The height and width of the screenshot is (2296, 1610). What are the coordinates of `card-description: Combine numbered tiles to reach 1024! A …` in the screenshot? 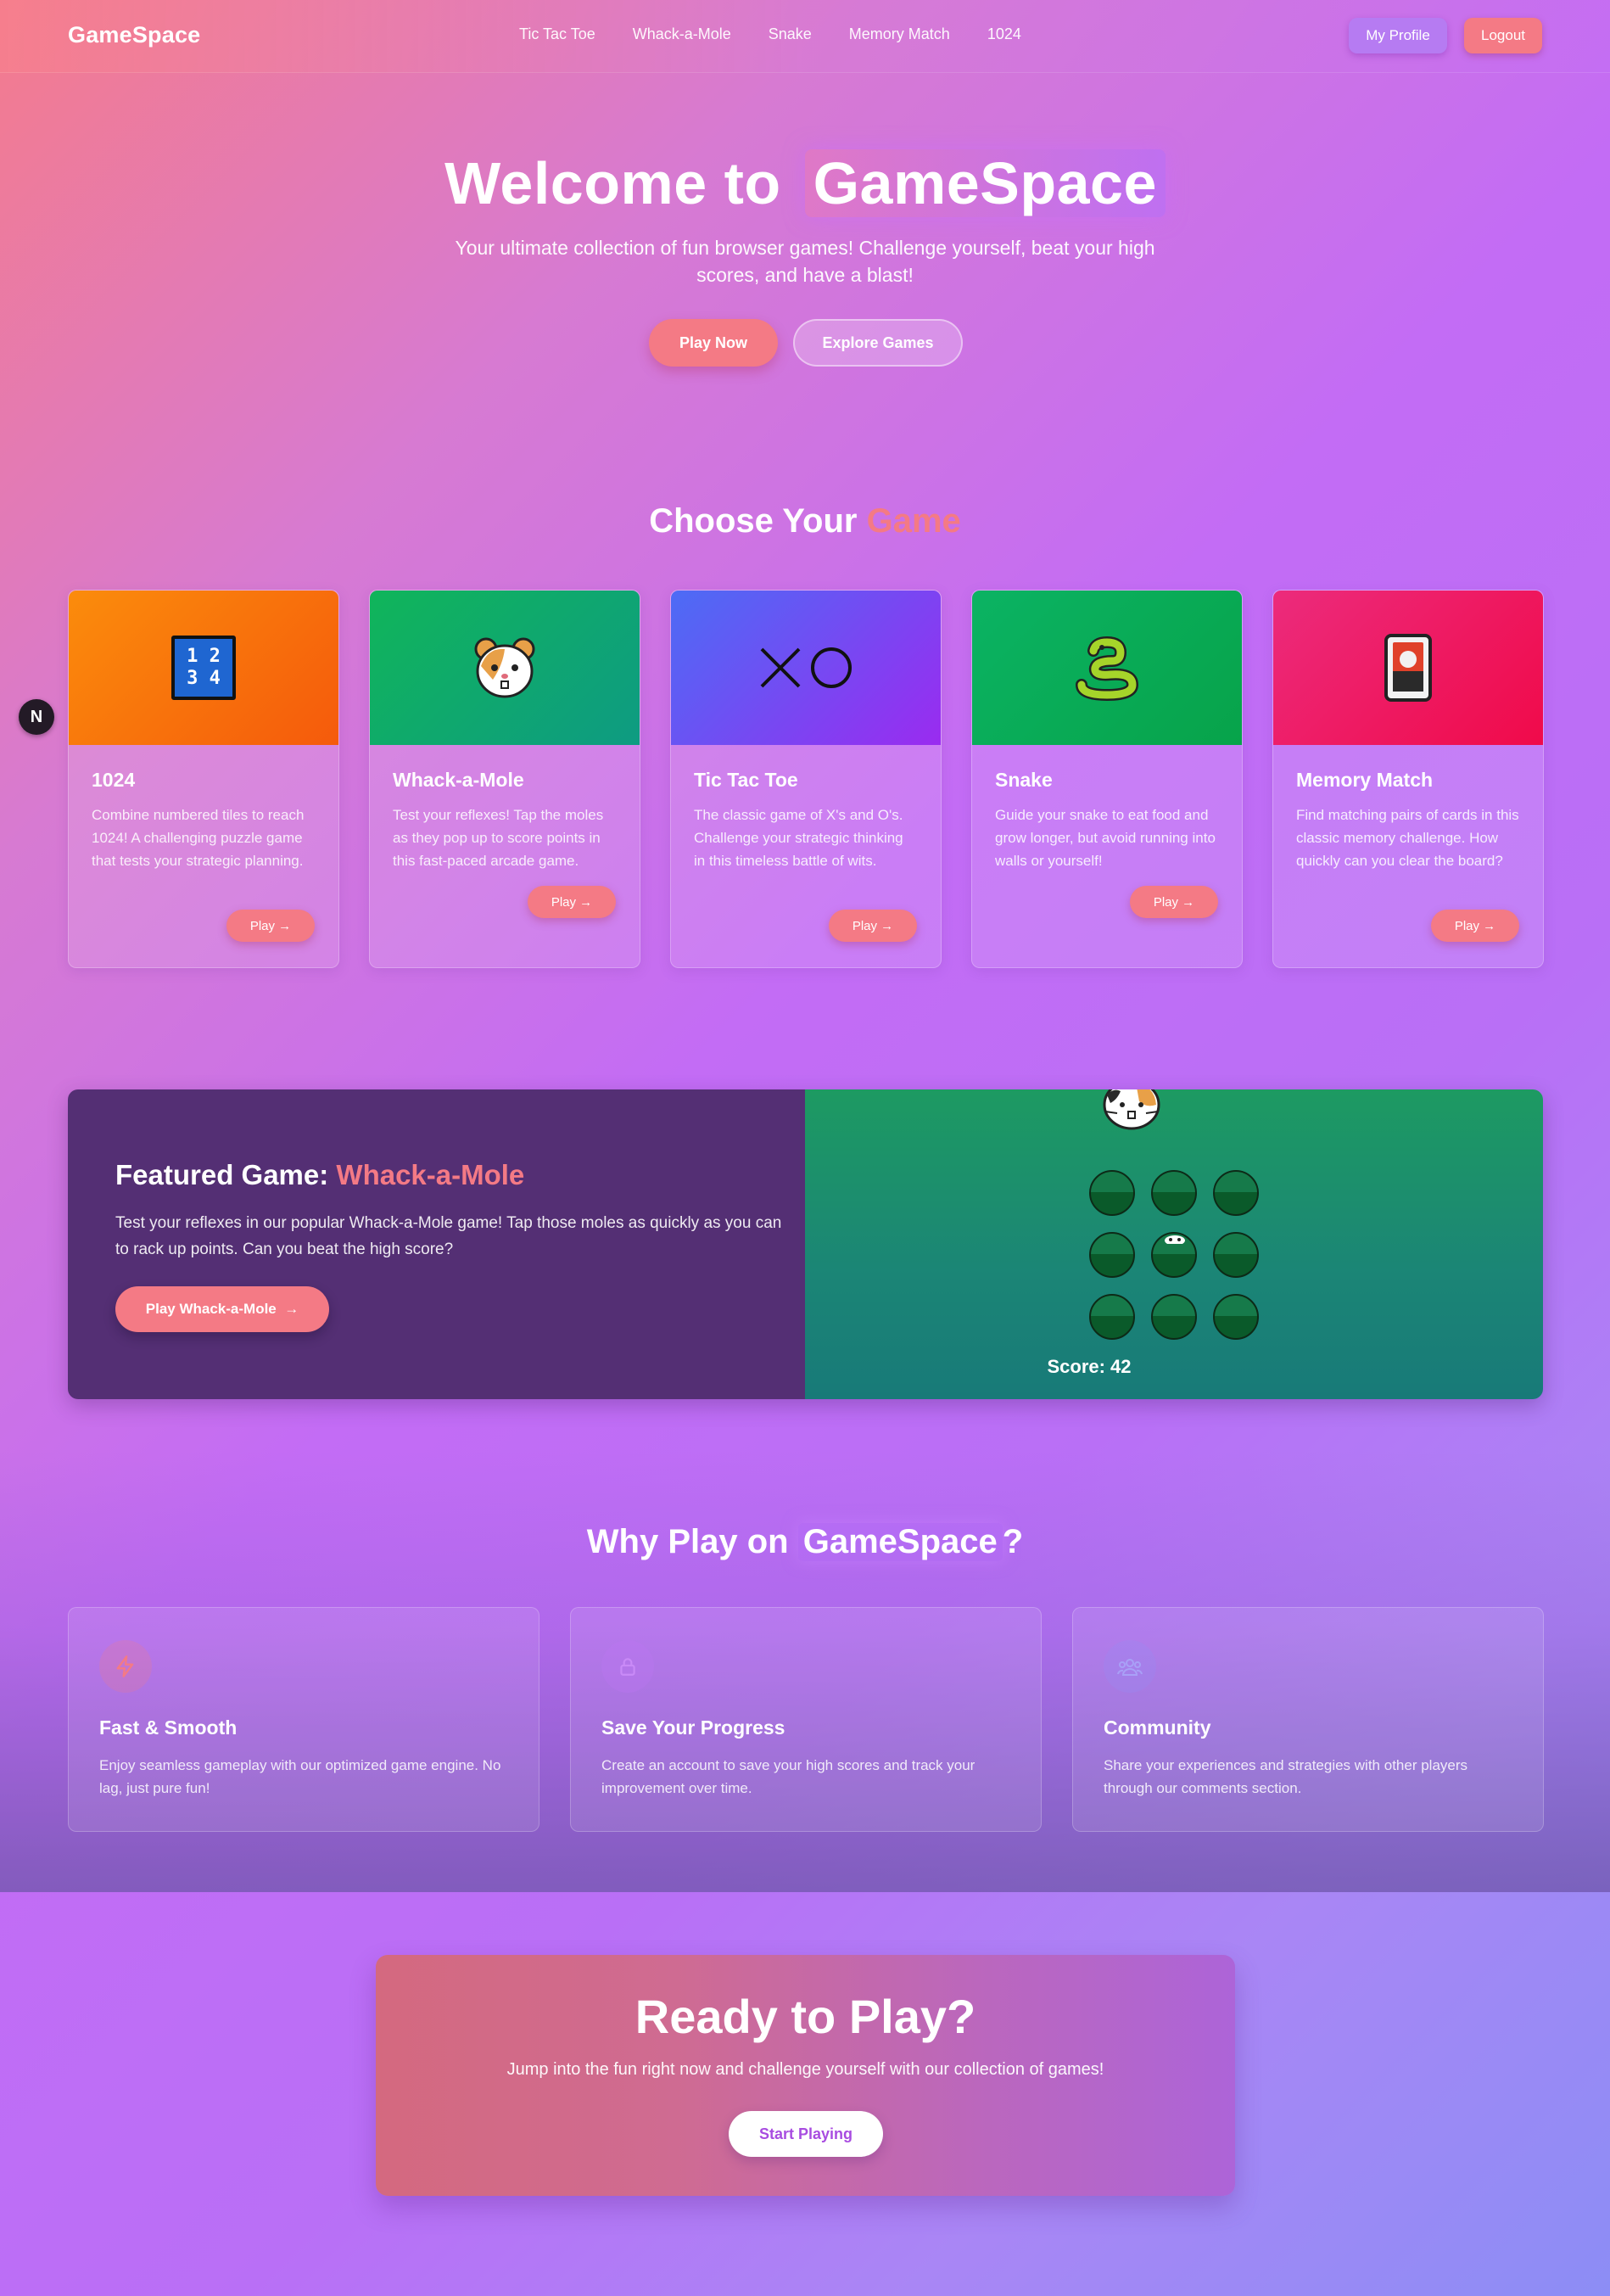 It's located at (198, 838).